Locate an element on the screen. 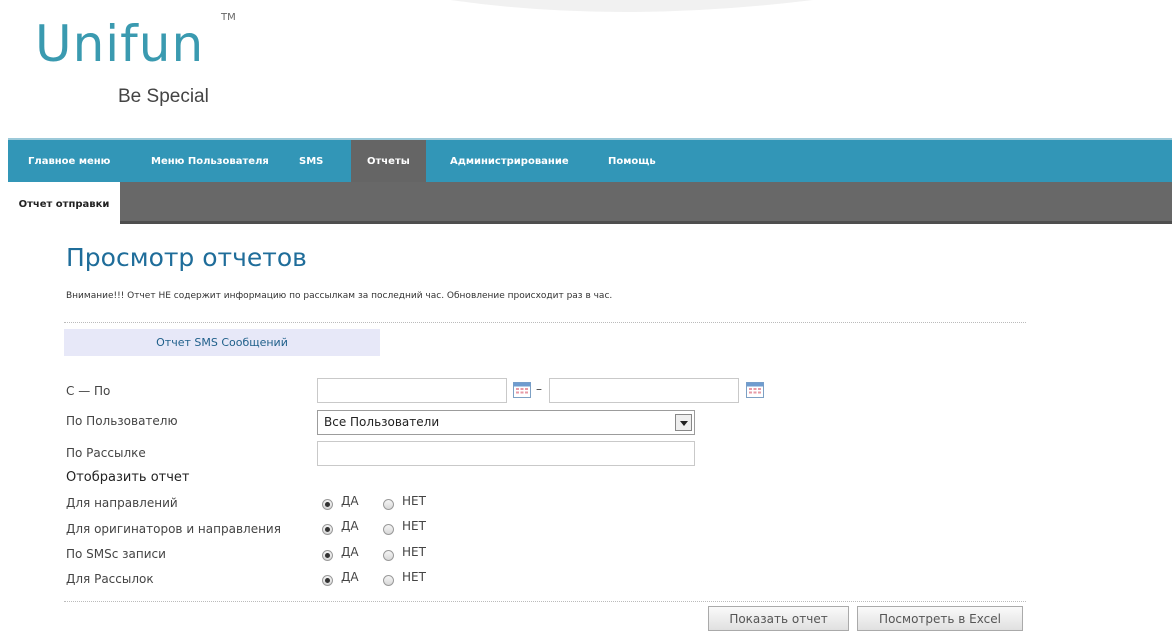  mailing-filter-label: По Рассылке is located at coordinates (106, 453).